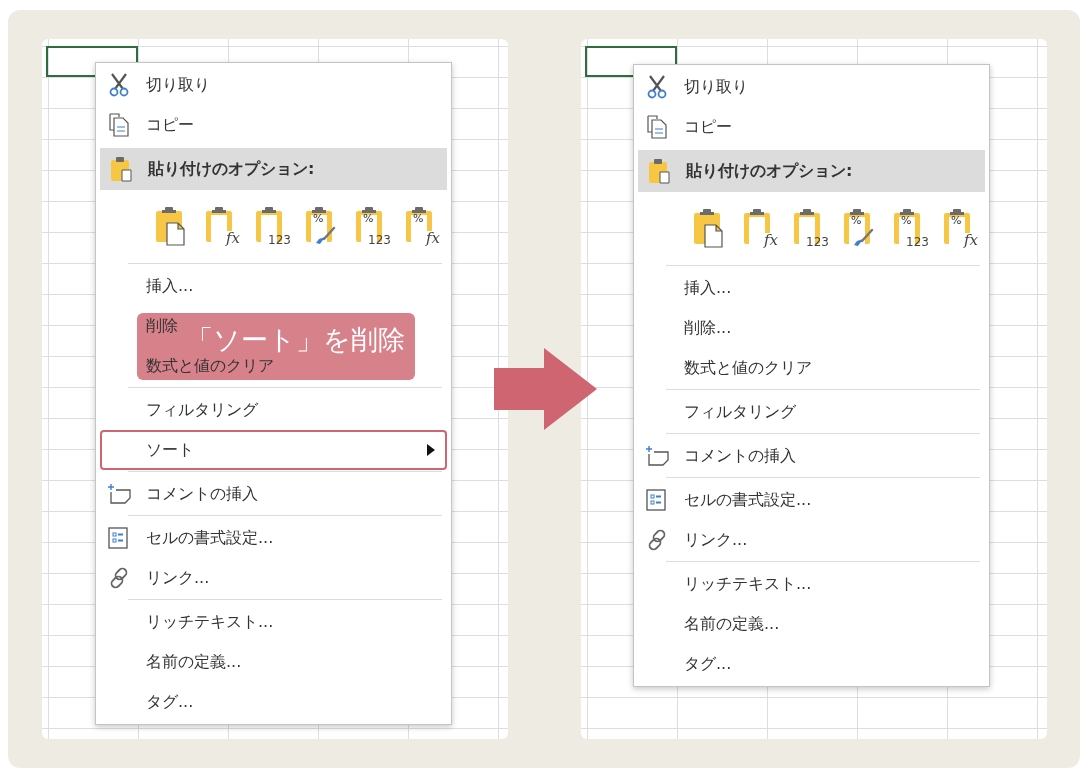 Image resolution: width=1088 pixels, height=778 pixels. What do you see at coordinates (811, 368) in the screenshot?
I see `menu-item: 数式と値のクリア` at bounding box center [811, 368].